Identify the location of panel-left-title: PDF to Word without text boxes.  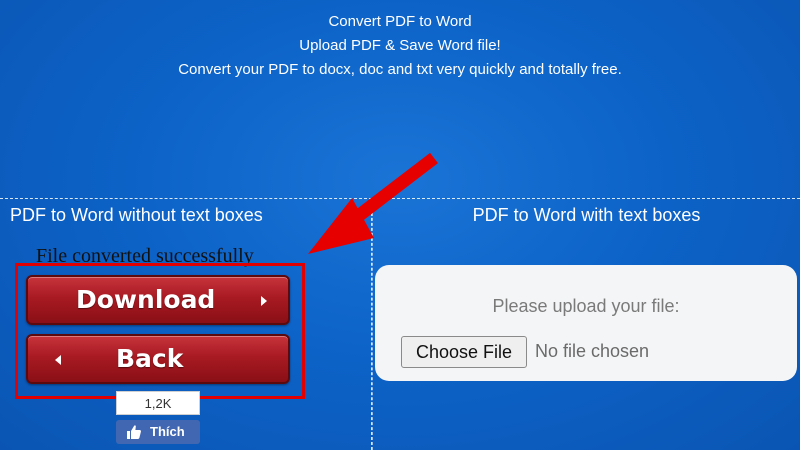
(136, 215).